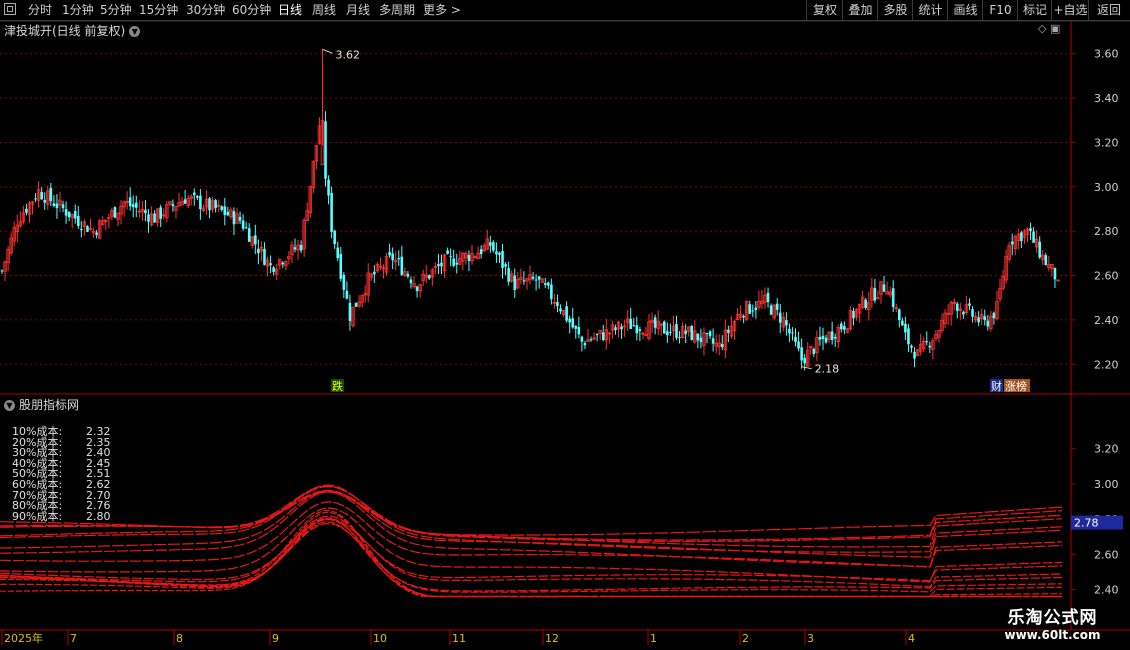  What do you see at coordinates (40, 10) in the screenshot?
I see `period-tab: 分时` at bounding box center [40, 10].